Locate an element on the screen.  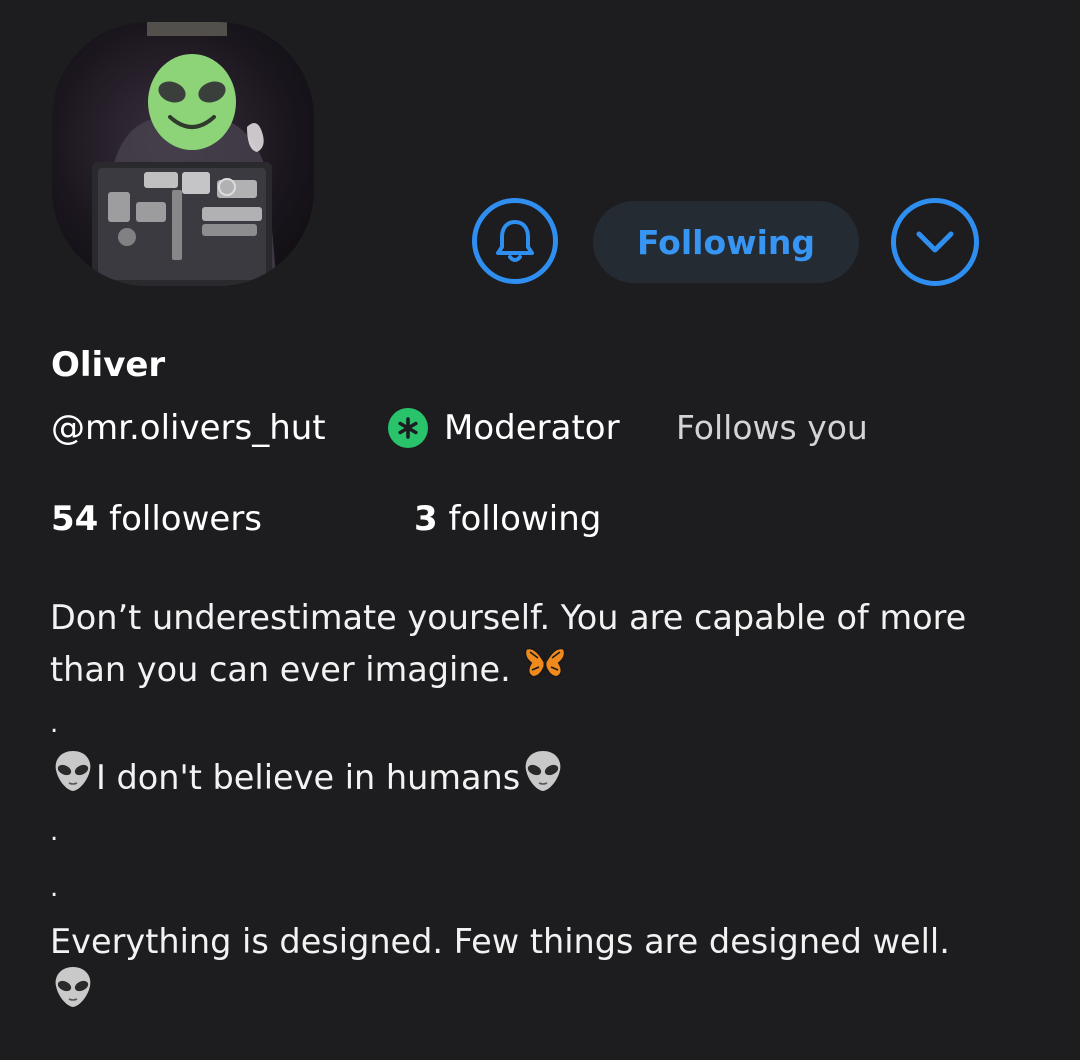
following-button: Following is located at coordinates (726, 242).